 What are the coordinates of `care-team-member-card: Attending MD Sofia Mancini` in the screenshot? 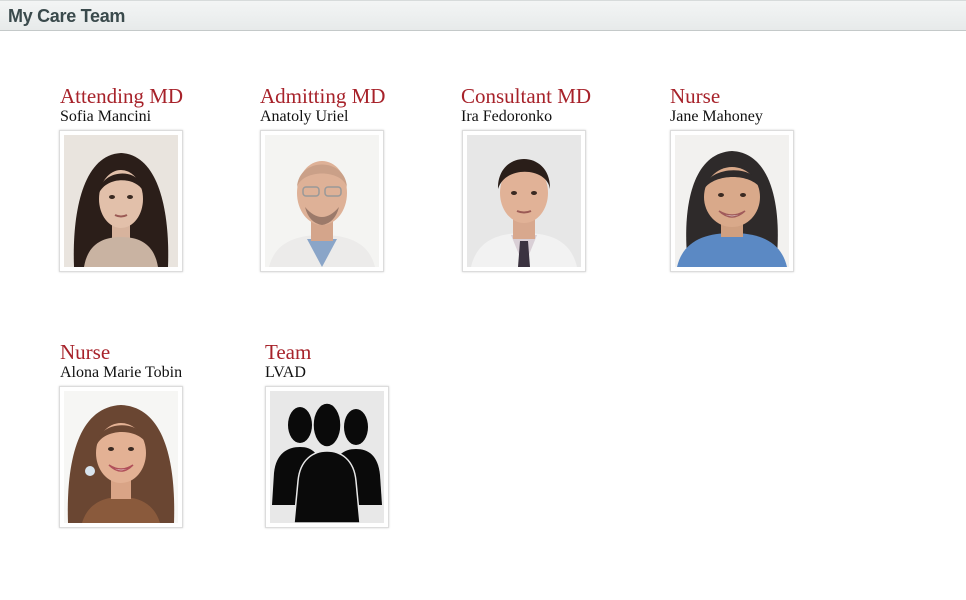 It's located at (150, 105).